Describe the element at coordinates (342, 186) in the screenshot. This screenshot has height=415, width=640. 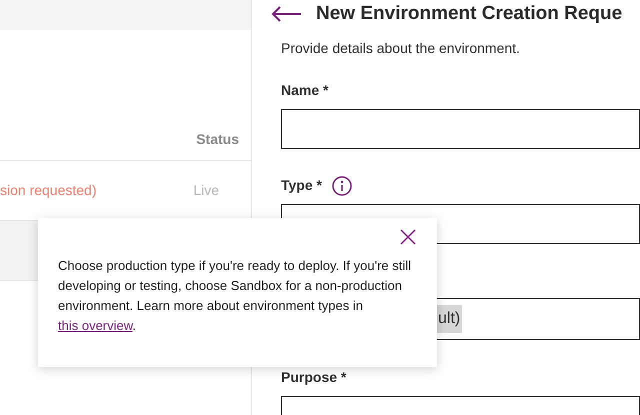
I see `info-icon` at that location.